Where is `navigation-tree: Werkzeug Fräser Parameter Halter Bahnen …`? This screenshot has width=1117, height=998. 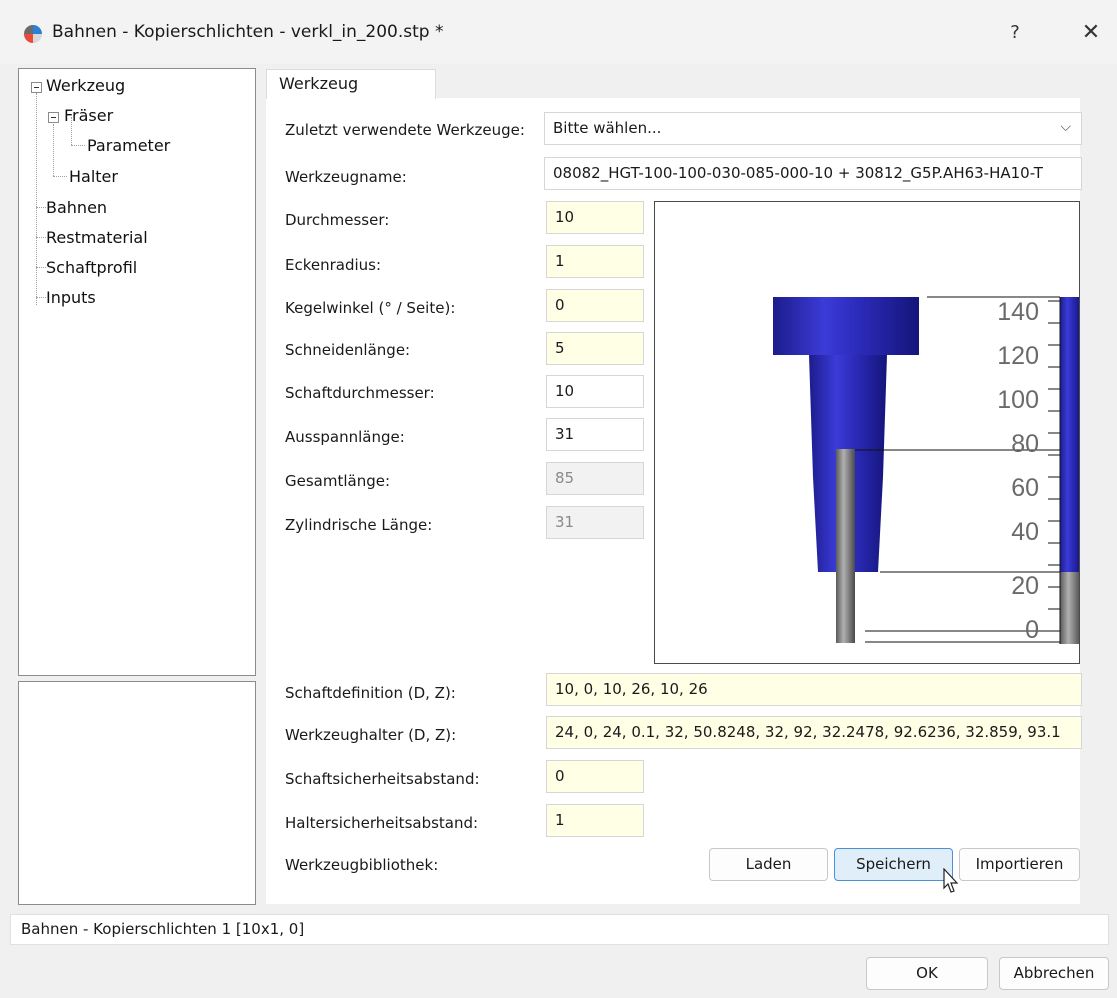 navigation-tree: Werkzeug Fräser Parameter Halter Bahnen … is located at coordinates (137, 372).